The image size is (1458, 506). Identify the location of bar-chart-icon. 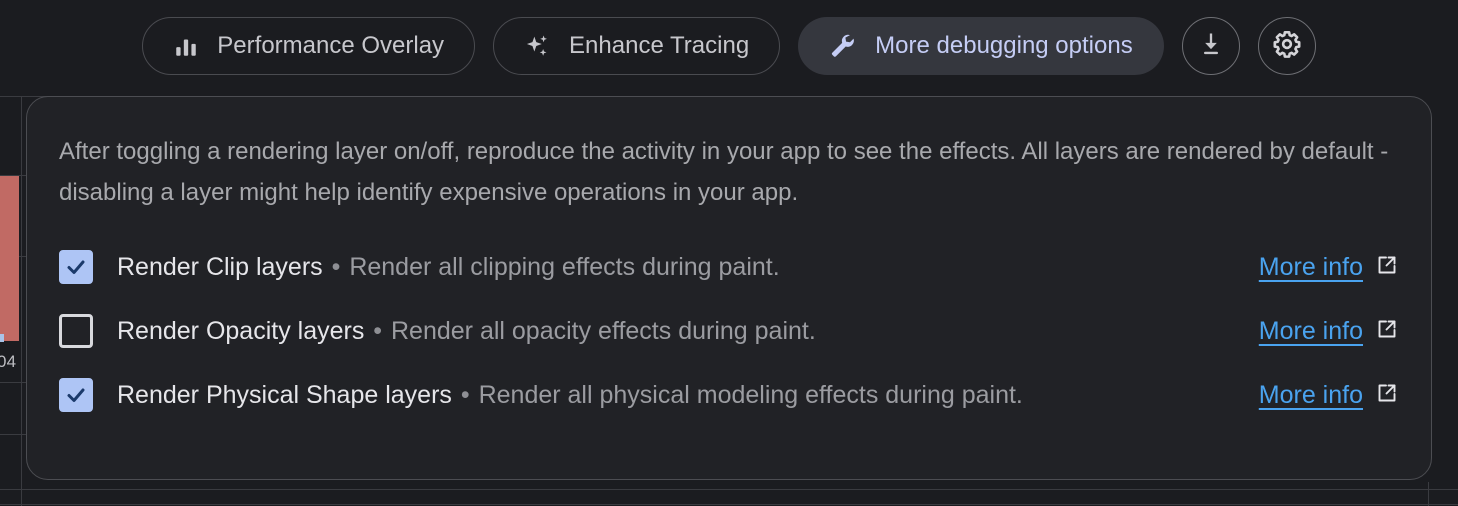
(186, 46).